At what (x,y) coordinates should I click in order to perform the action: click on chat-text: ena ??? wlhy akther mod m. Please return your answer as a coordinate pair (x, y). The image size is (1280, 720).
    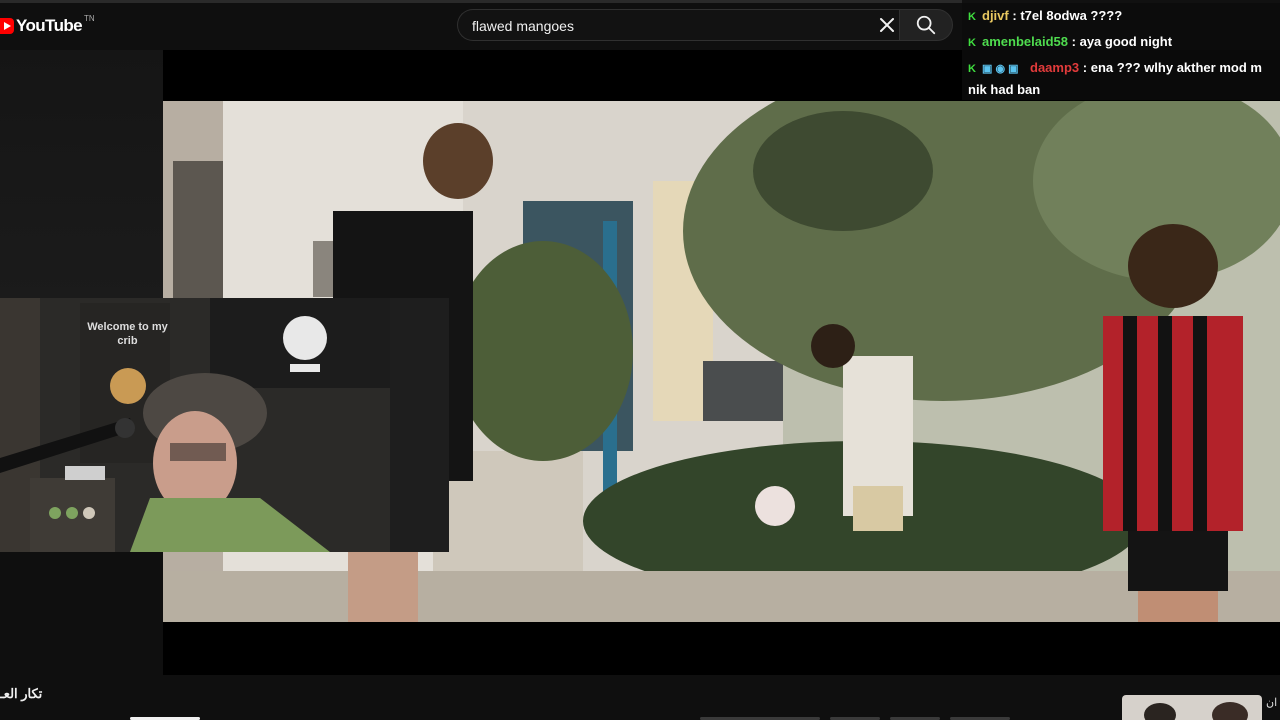
    Looking at the image, I should click on (1176, 67).